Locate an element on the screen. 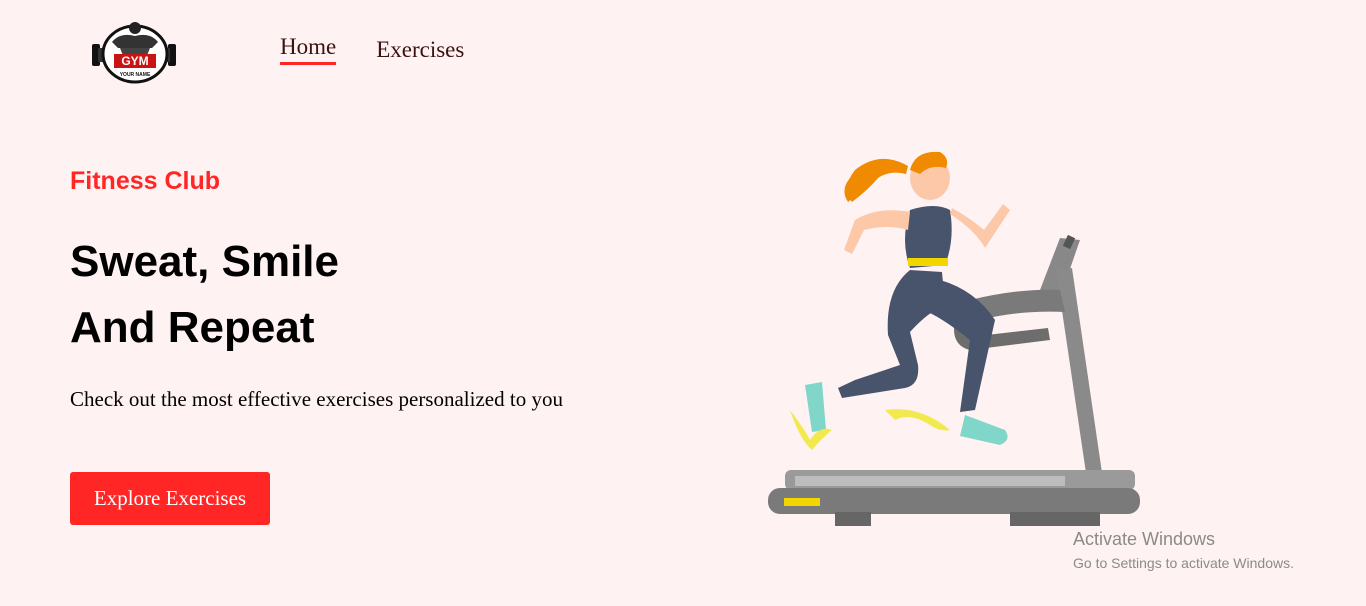  gym-logo: GYM YOUR NAME is located at coordinates (136, 49).